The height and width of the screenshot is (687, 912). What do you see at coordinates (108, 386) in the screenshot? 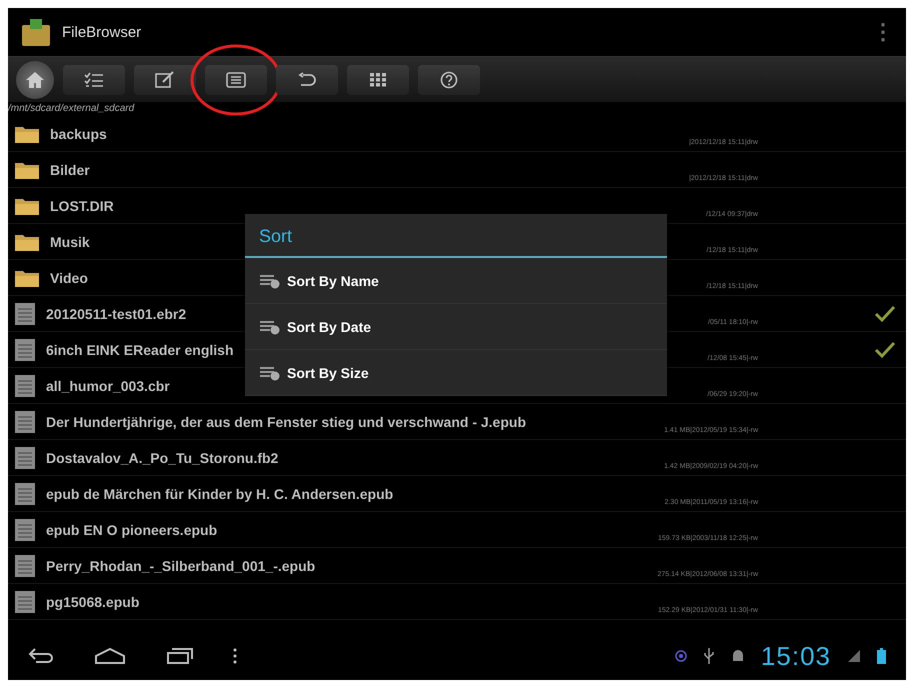
I see `file-name: all_humor_003.cbr` at bounding box center [108, 386].